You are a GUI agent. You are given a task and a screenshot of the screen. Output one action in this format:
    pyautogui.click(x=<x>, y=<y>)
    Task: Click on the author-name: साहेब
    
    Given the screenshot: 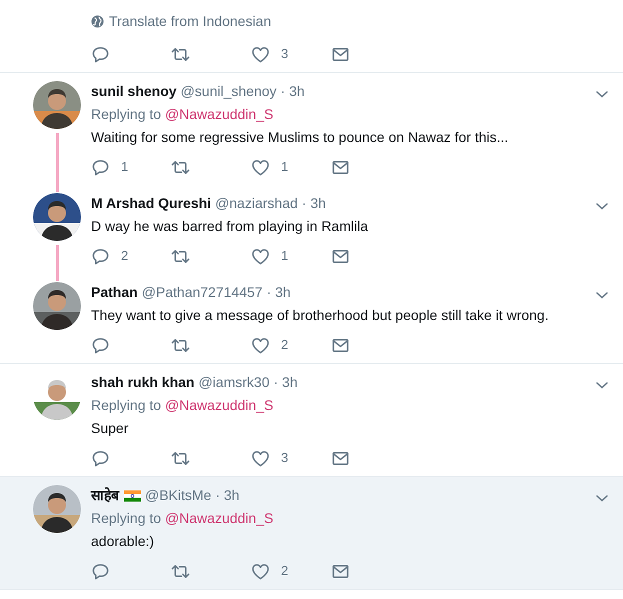 What is the action you would take?
    pyautogui.click(x=105, y=495)
    